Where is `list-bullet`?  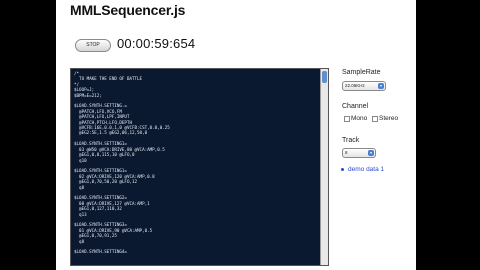 list-bullet is located at coordinates (342, 169).